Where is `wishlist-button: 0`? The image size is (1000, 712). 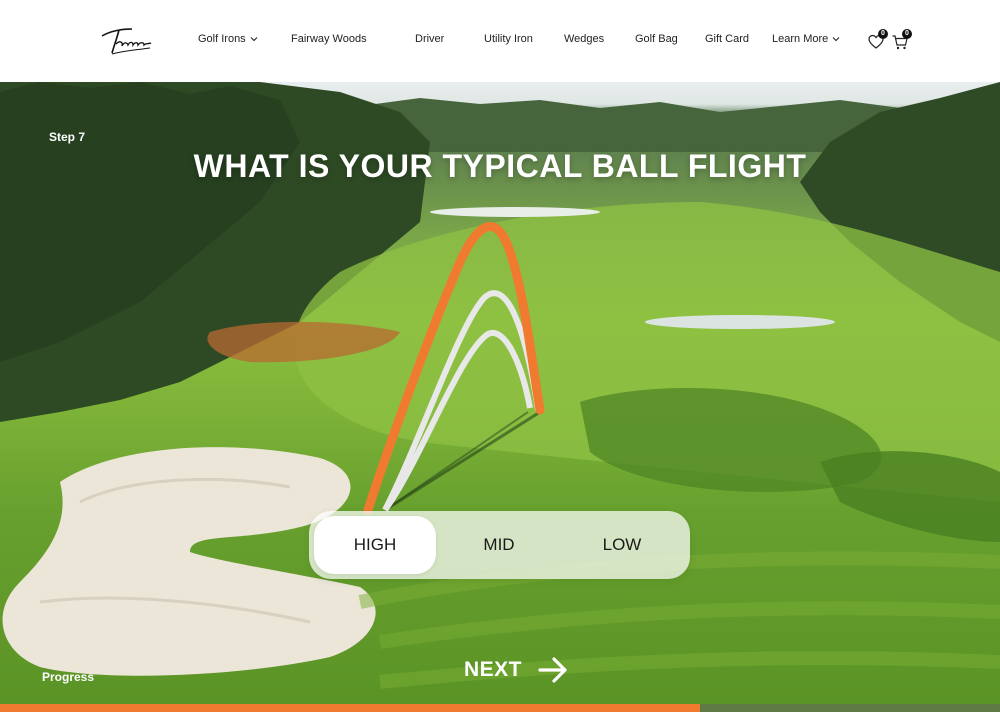
wishlist-button: 0 is located at coordinates (877, 40).